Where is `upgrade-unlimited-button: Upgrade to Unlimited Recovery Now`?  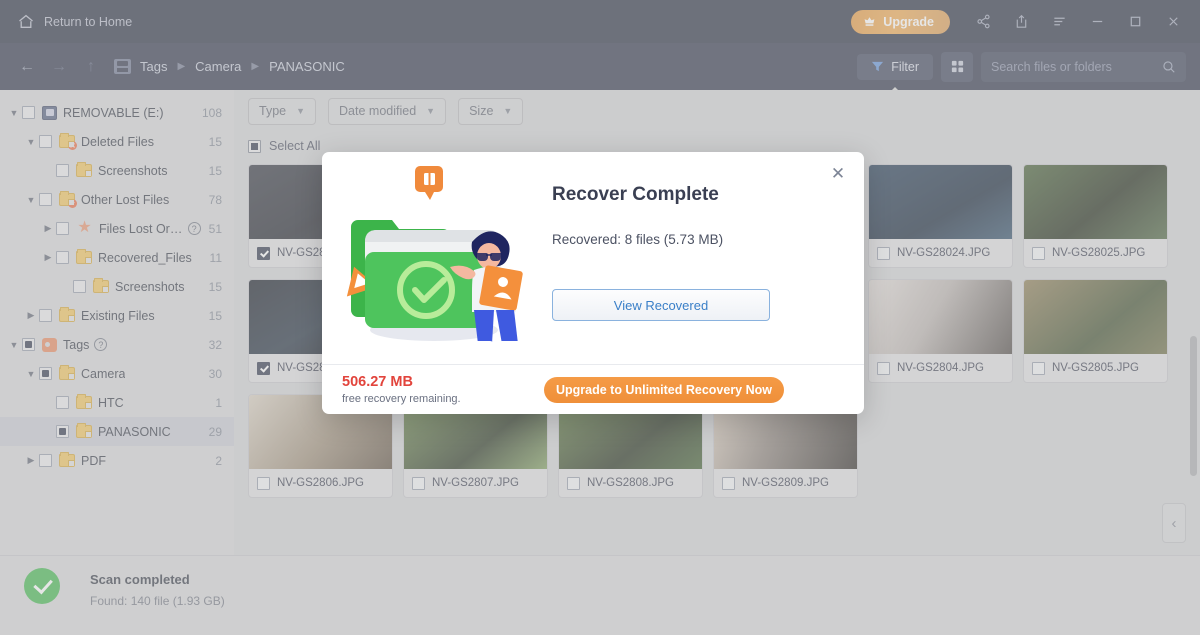 upgrade-unlimited-button: Upgrade to Unlimited Recovery Now is located at coordinates (664, 389).